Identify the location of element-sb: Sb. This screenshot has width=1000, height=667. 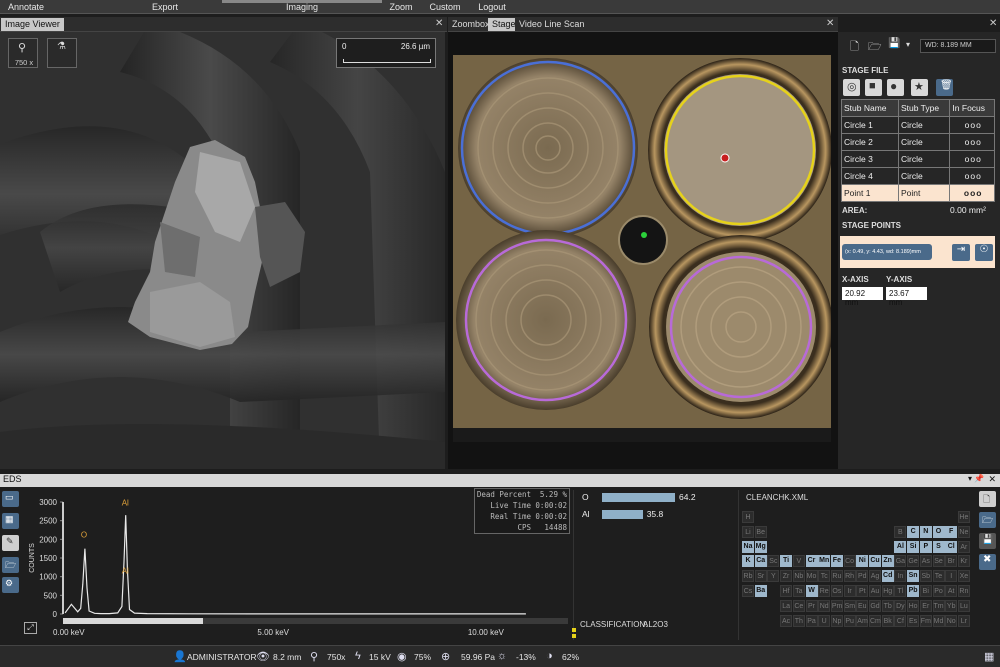
(925, 576).